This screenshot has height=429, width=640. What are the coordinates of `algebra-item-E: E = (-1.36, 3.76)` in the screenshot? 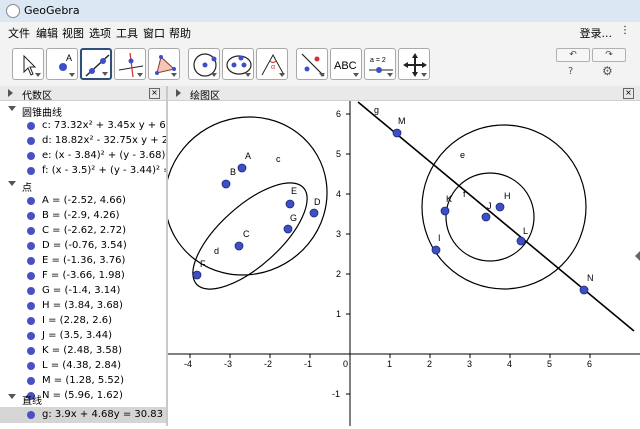 It's located at (83, 261).